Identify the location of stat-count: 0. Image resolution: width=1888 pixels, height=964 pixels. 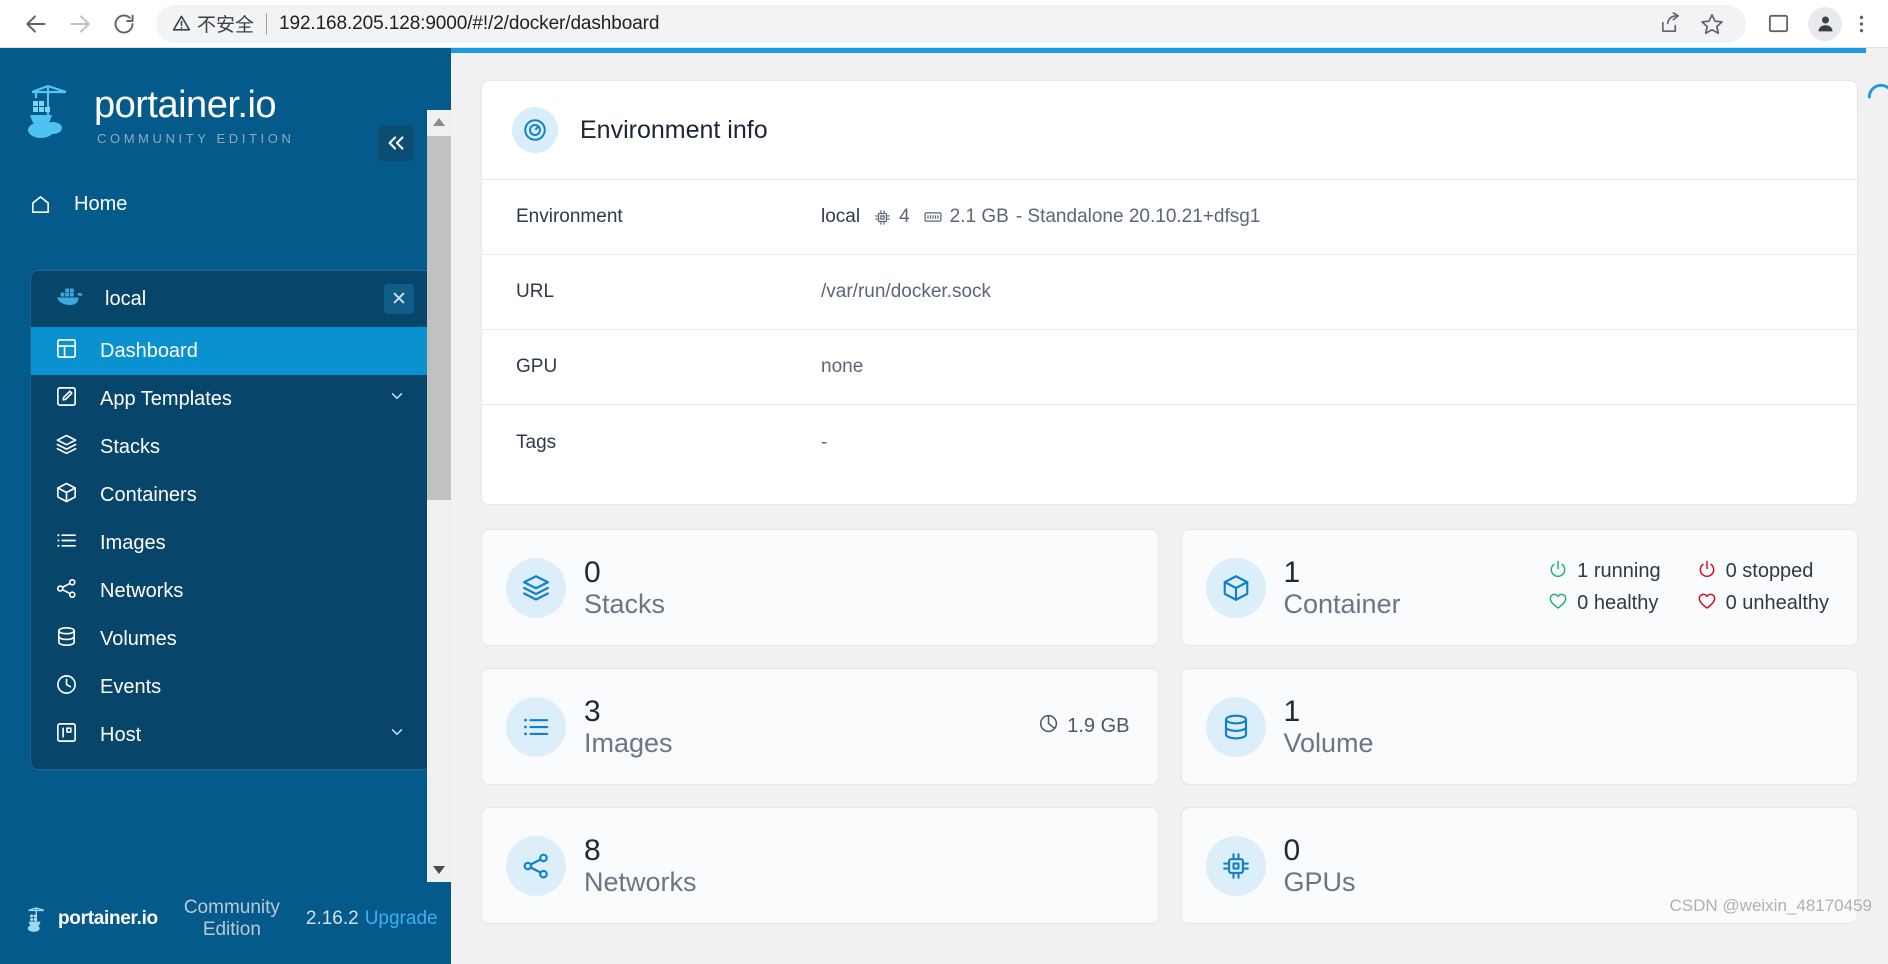
(1292, 850).